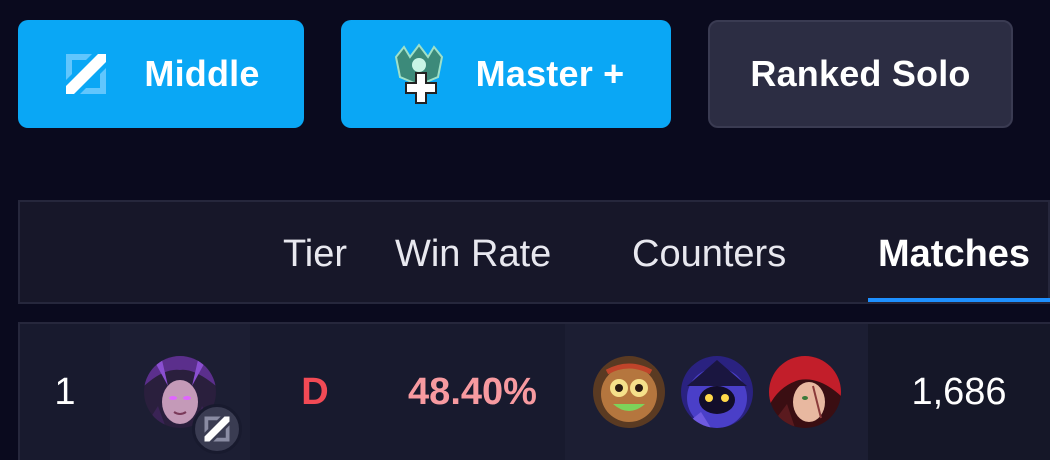 The width and height of the screenshot is (1050, 460). I want to click on row-rank: 1, so click(65, 391).